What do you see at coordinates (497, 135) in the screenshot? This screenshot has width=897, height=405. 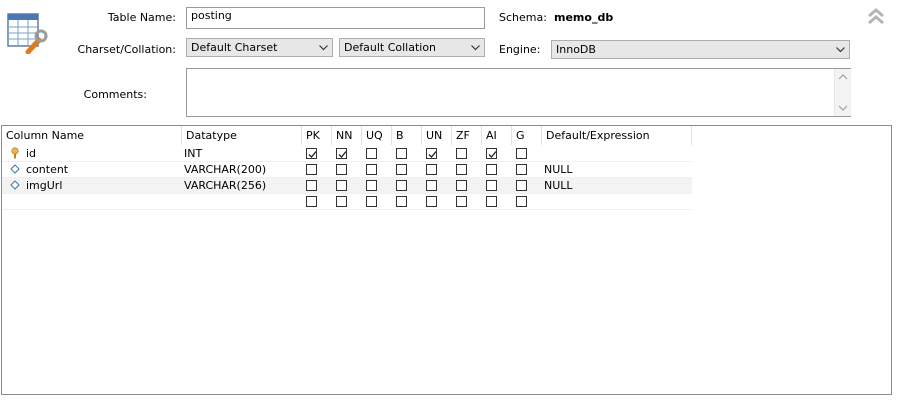 I see `header-ai: AI` at bounding box center [497, 135].